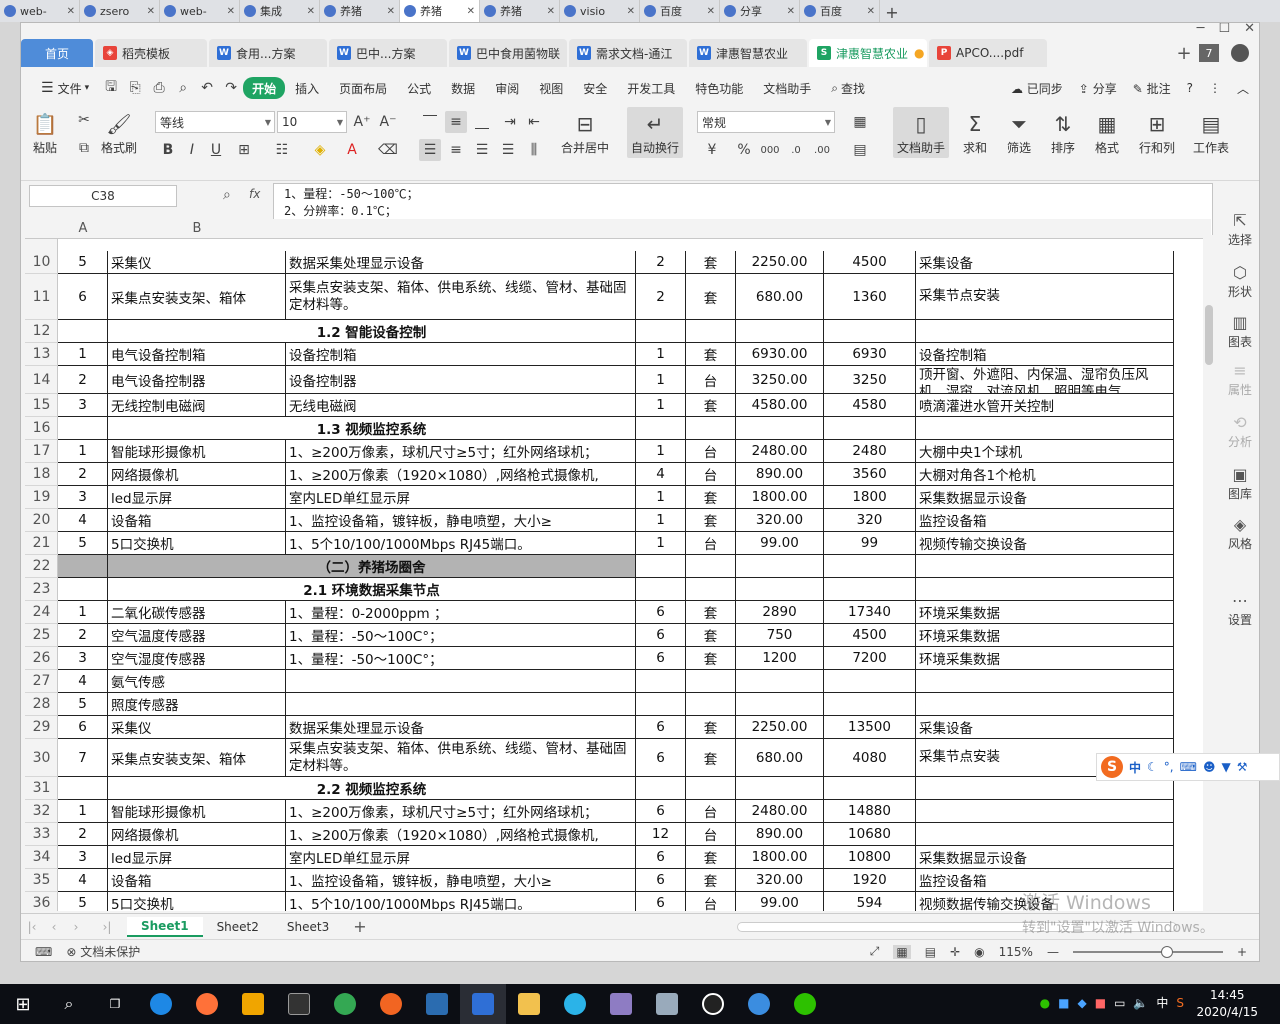 The width and height of the screenshot is (1280, 1024). What do you see at coordinates (956, 926) in the screenshot?
I see `horizontal-scrollbar` at bounding box center [956, 926].